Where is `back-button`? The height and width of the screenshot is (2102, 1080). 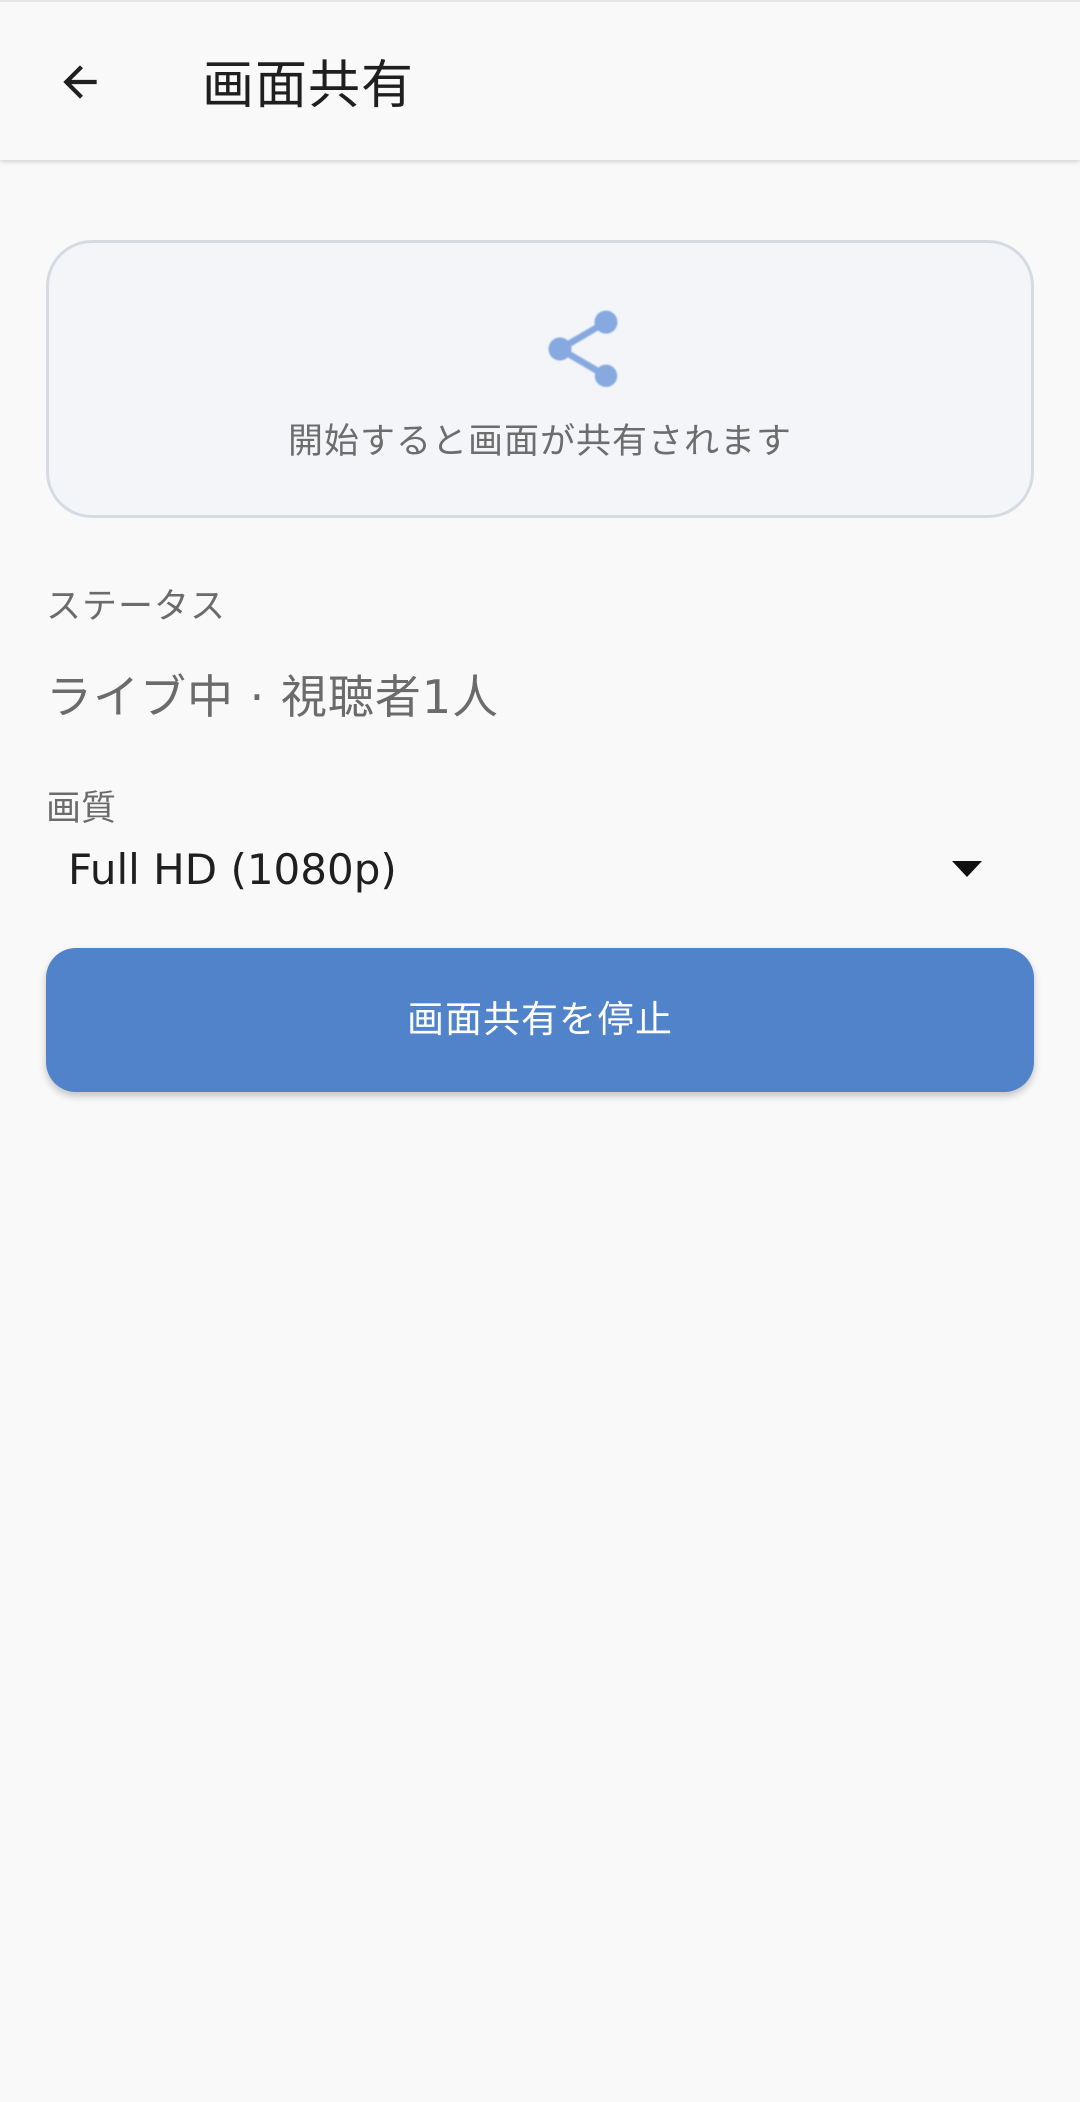
back-button is located at coordinates (80, 82).